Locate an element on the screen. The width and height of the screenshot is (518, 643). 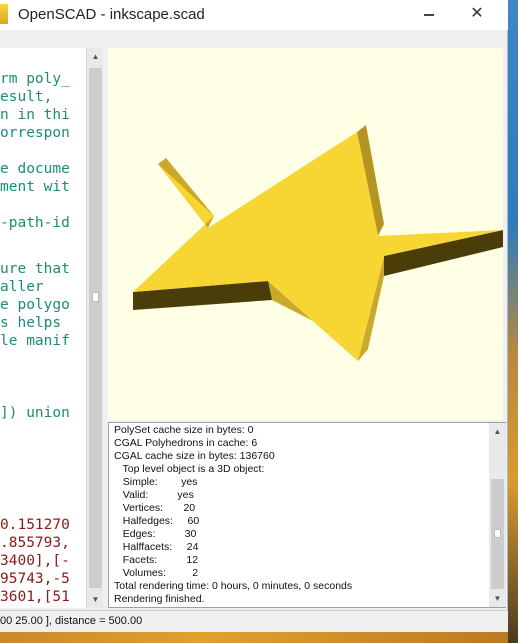
close-icon: ✕ is located at coordinates (477, 13).